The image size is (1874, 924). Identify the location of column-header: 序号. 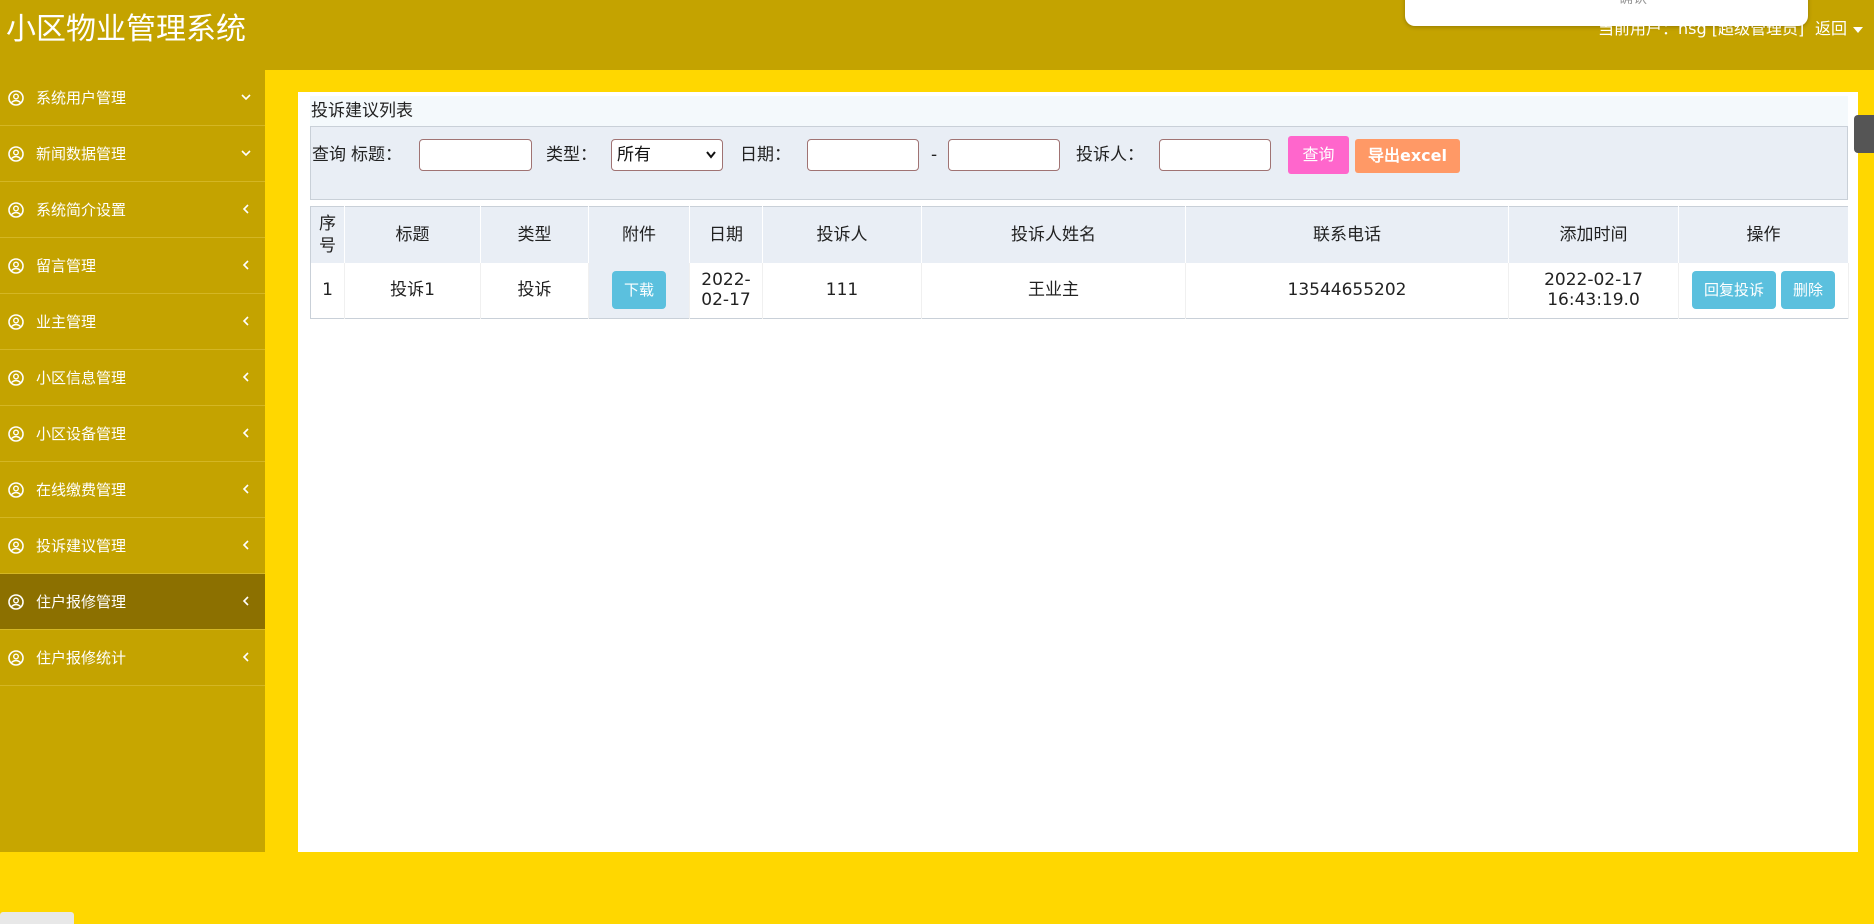
(327, 234).